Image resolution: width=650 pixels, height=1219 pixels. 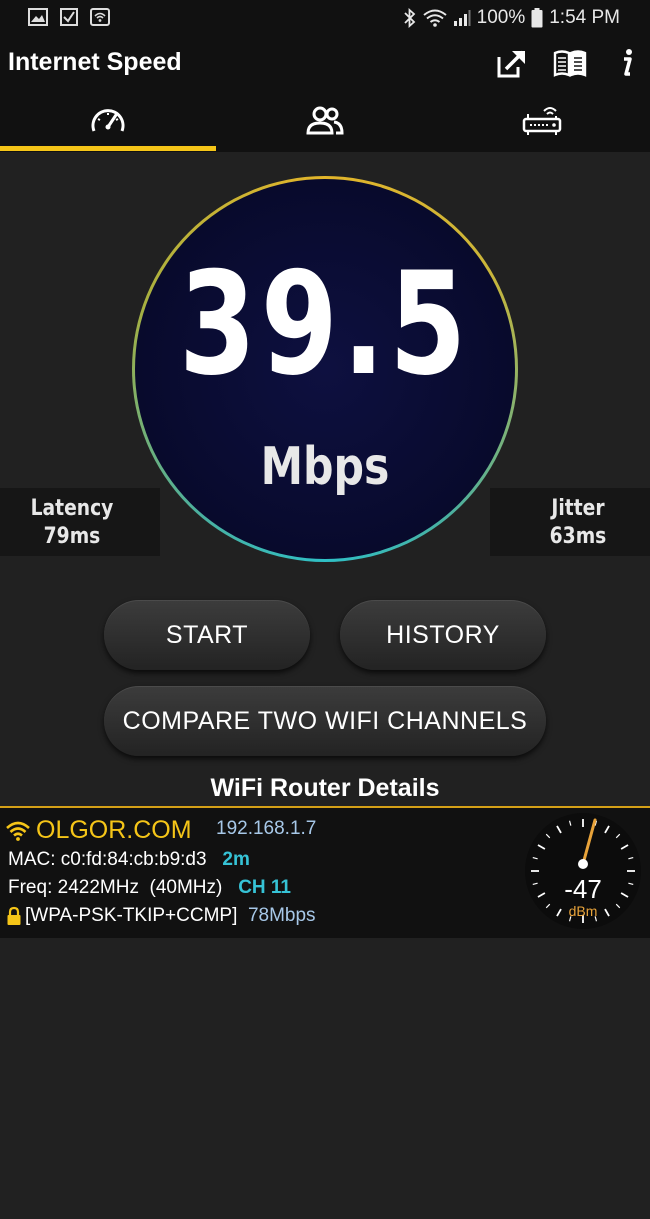 What do you see at coordinates (100, 17) in the screenshot?
I see `wifi-icon` at bounding box center [100, 17].